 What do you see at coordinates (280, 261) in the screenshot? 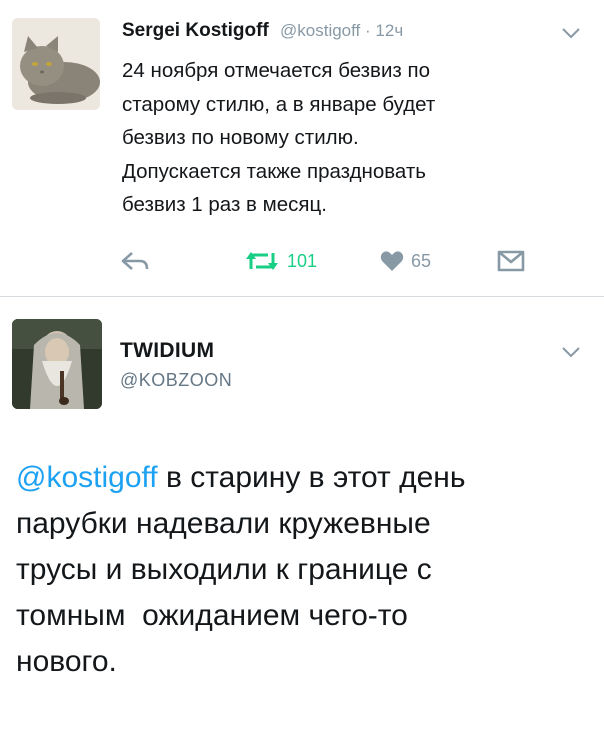
I see `retweet-button: 101` at bounding box center [280, 261].